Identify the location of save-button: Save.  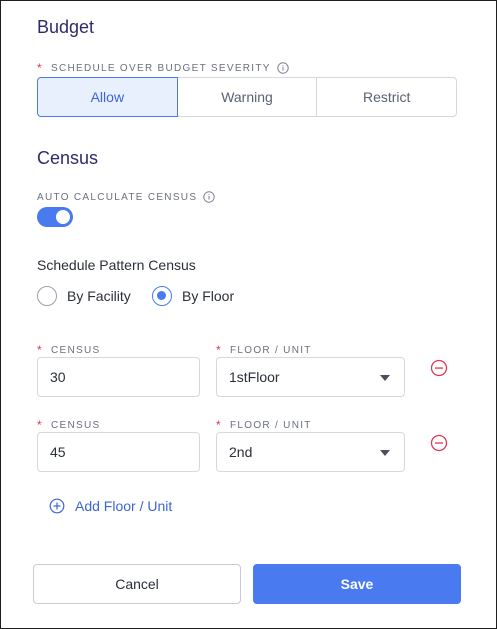
(357, 584).